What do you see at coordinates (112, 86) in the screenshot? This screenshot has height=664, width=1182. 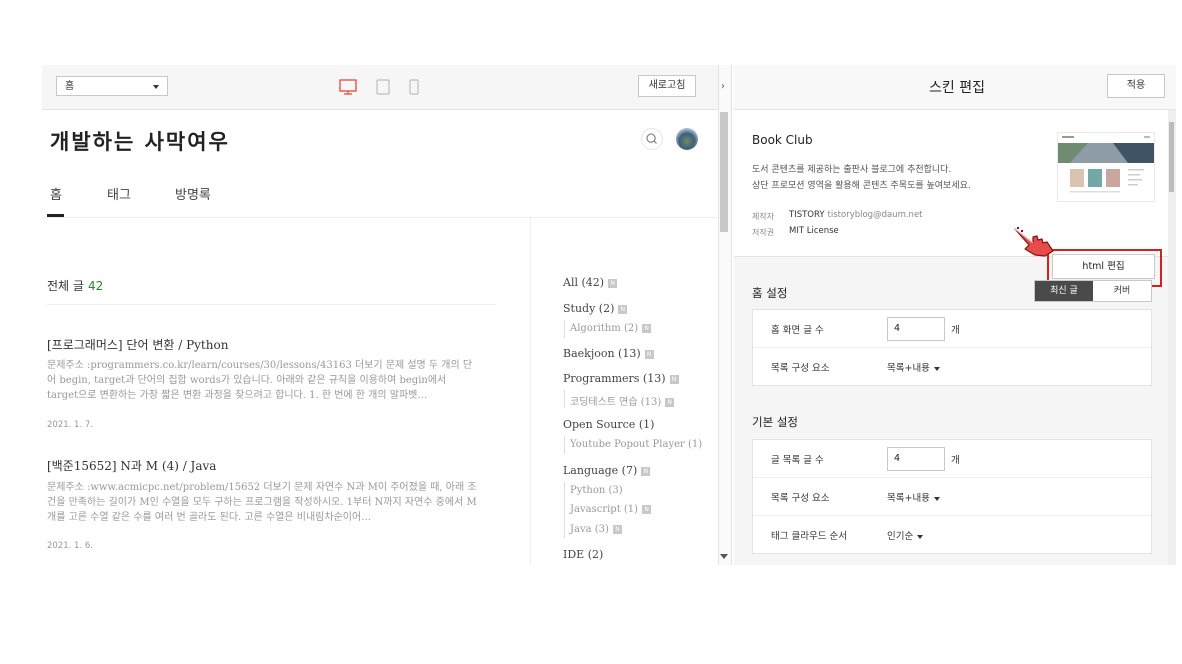 I see `page-select: 홈` at bounding box center [112, 86].